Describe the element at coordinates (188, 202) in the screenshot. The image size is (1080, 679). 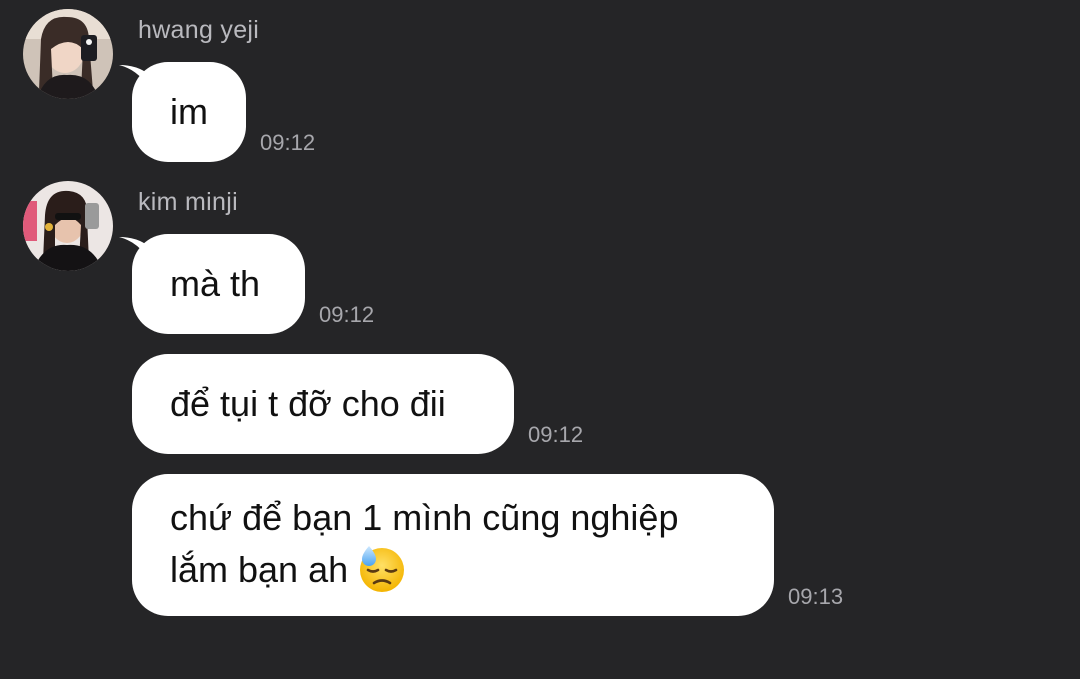
I see `sender-name: kim minji` at that location.